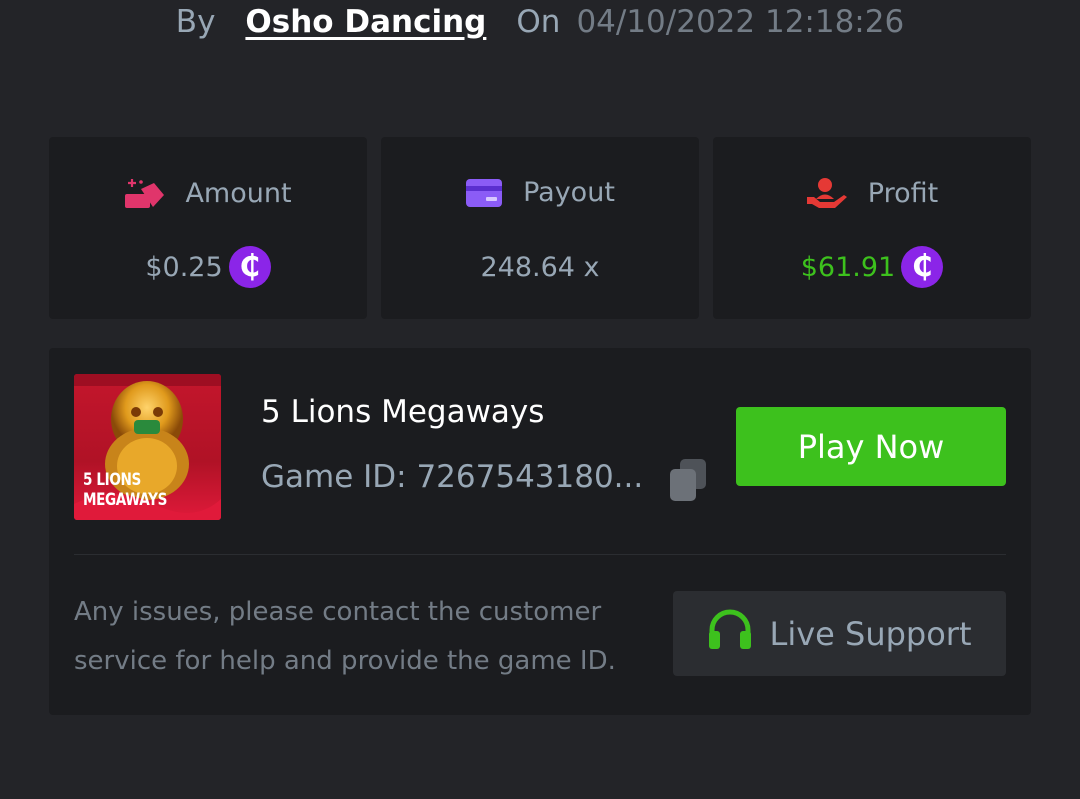  I want to click on profit-value-row: $61.91 ₵, so click(872, 267).